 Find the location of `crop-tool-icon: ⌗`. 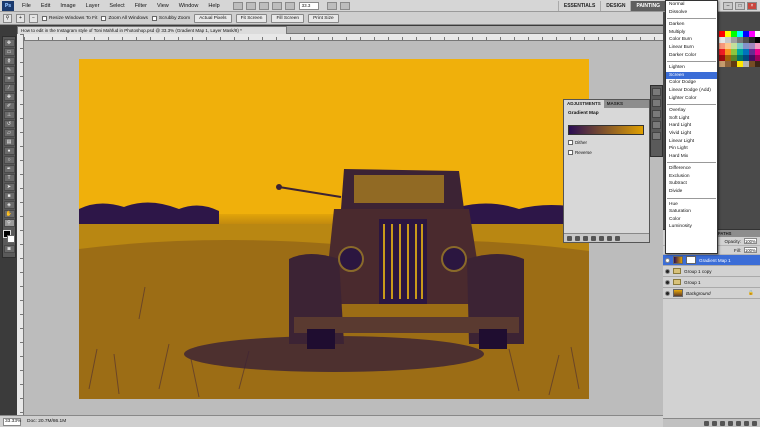

crop-tool-icon: ⌗ is located at coordinates (9, 79).